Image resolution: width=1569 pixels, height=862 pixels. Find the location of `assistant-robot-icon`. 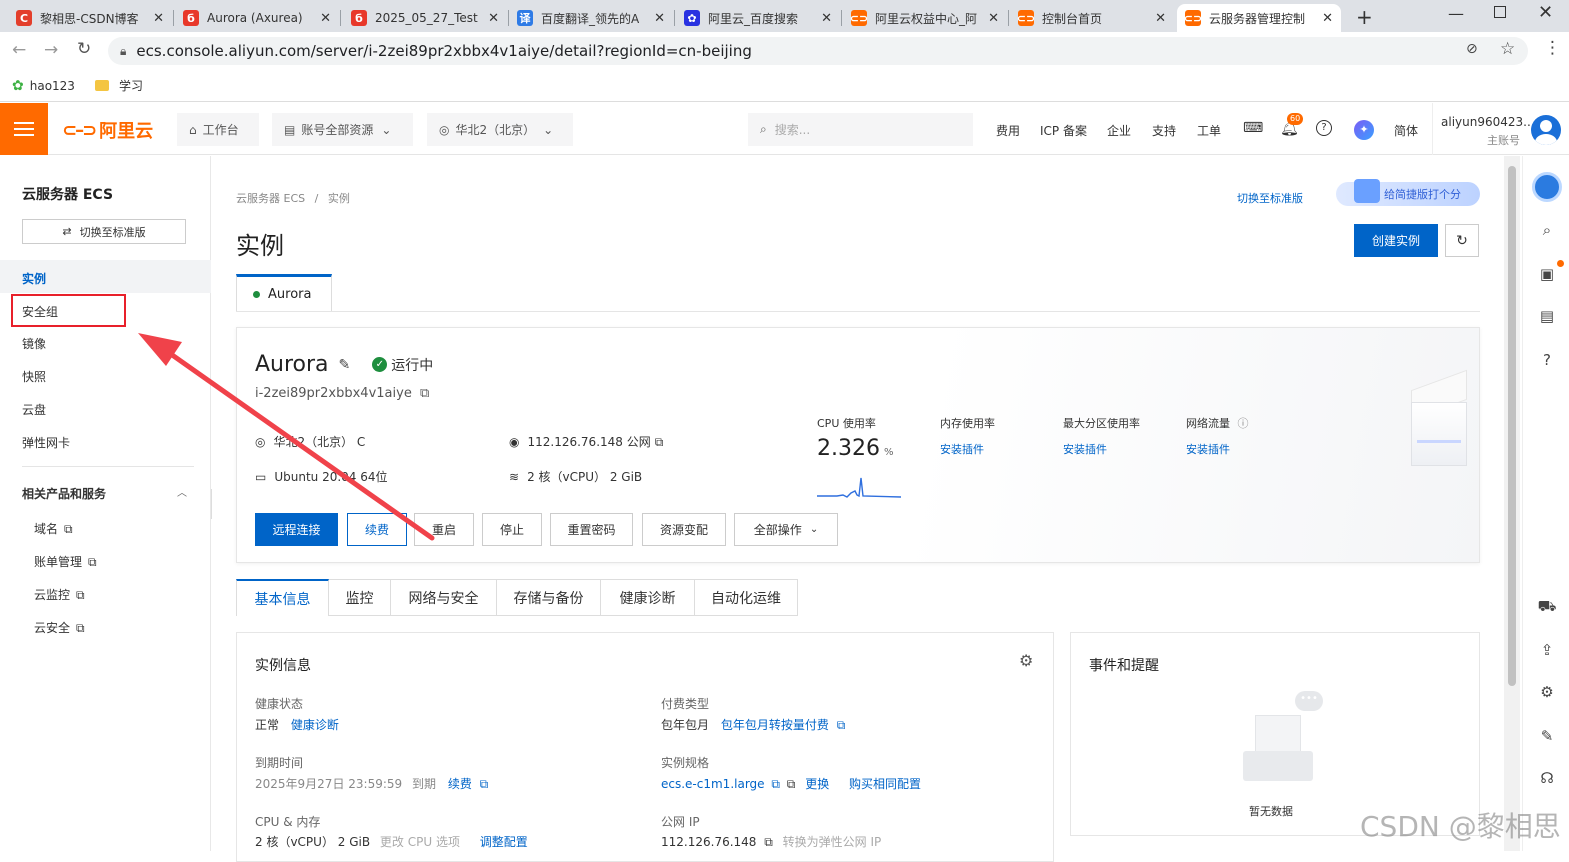

assistant-robot-icon is located at coordinates (1547, 187).